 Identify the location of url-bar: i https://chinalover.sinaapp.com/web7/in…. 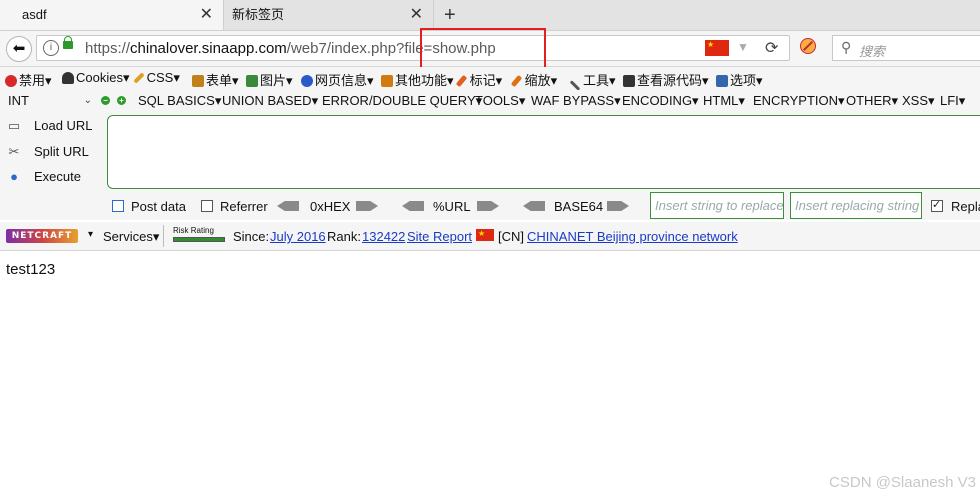
(413, 48).